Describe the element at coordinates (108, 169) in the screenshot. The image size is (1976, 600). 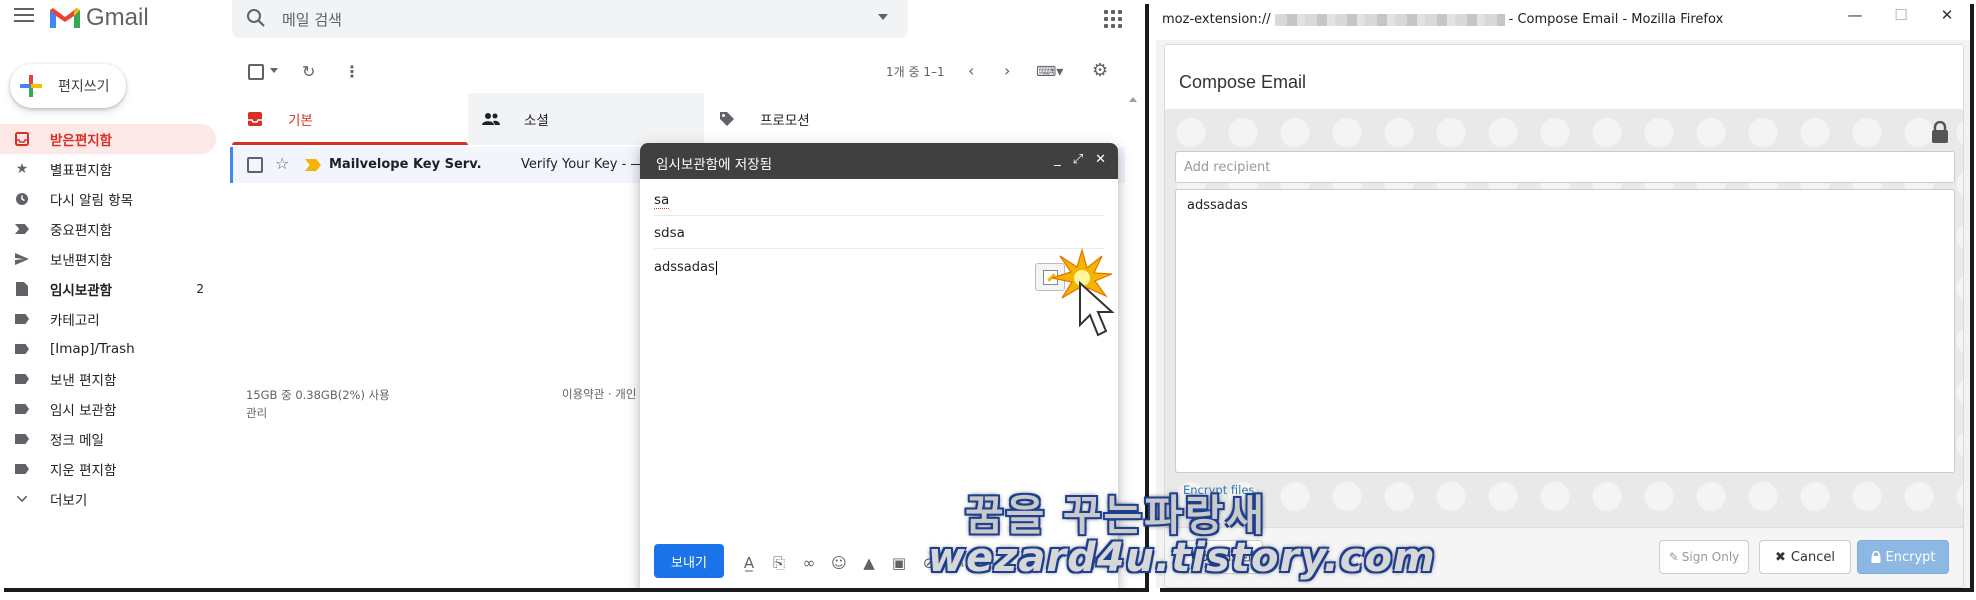
I see `sidebar-item-starred: ★ 별표편지함` at that location.